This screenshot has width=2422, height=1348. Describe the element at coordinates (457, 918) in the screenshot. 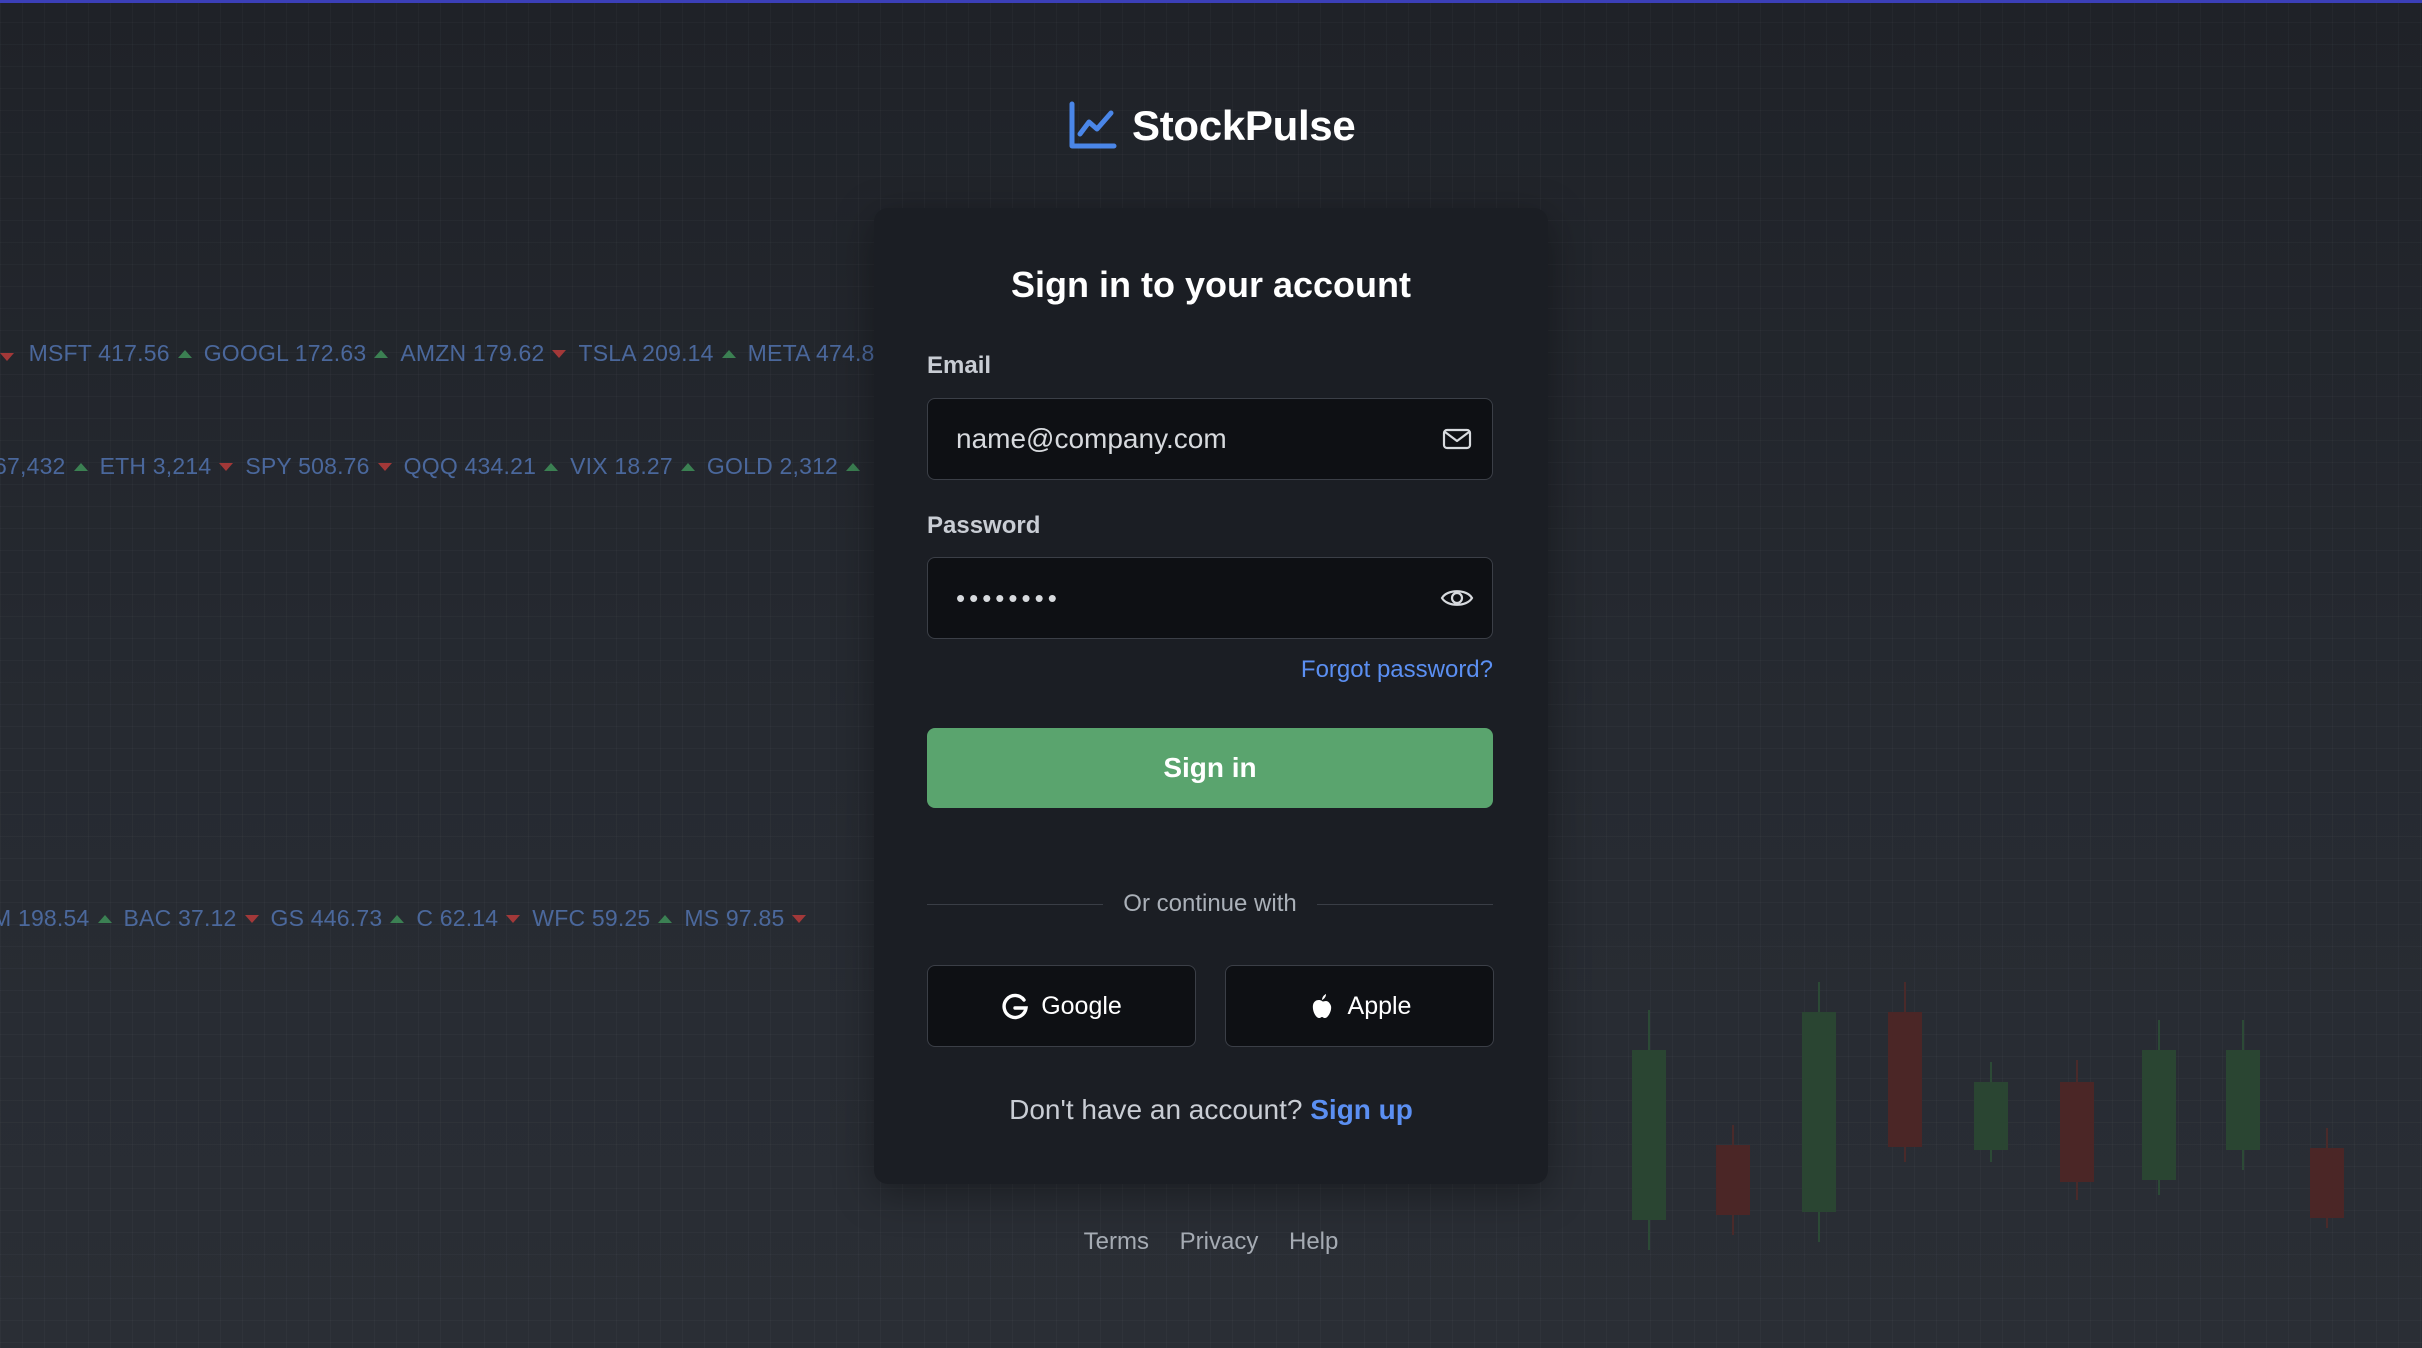

I see `ticker-text: C 62.14` at that location.